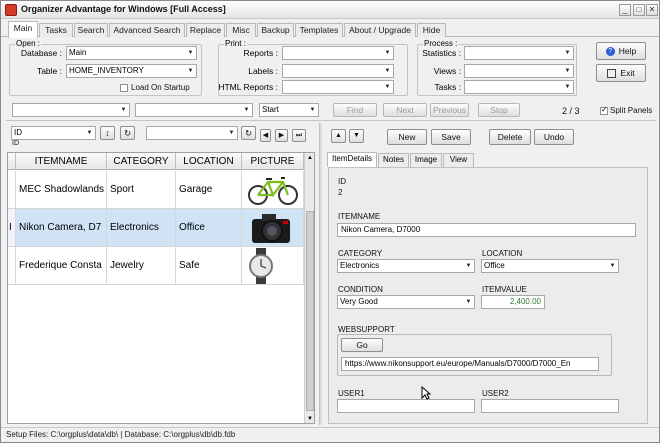 This screenshot has width=660, height=443. What do you see at coordinates (352, 159) in the screenshot?
I see `tab-itemdetails: ItemDetails` at bounding box center [352, 159].